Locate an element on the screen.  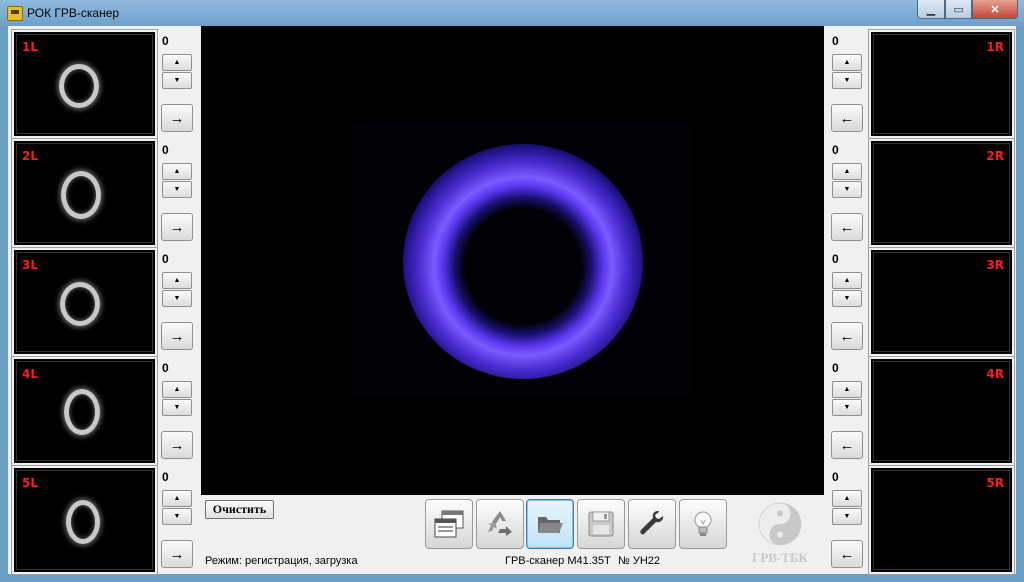
finger-panel-1l: 1L is located at coordinates (84, 84).